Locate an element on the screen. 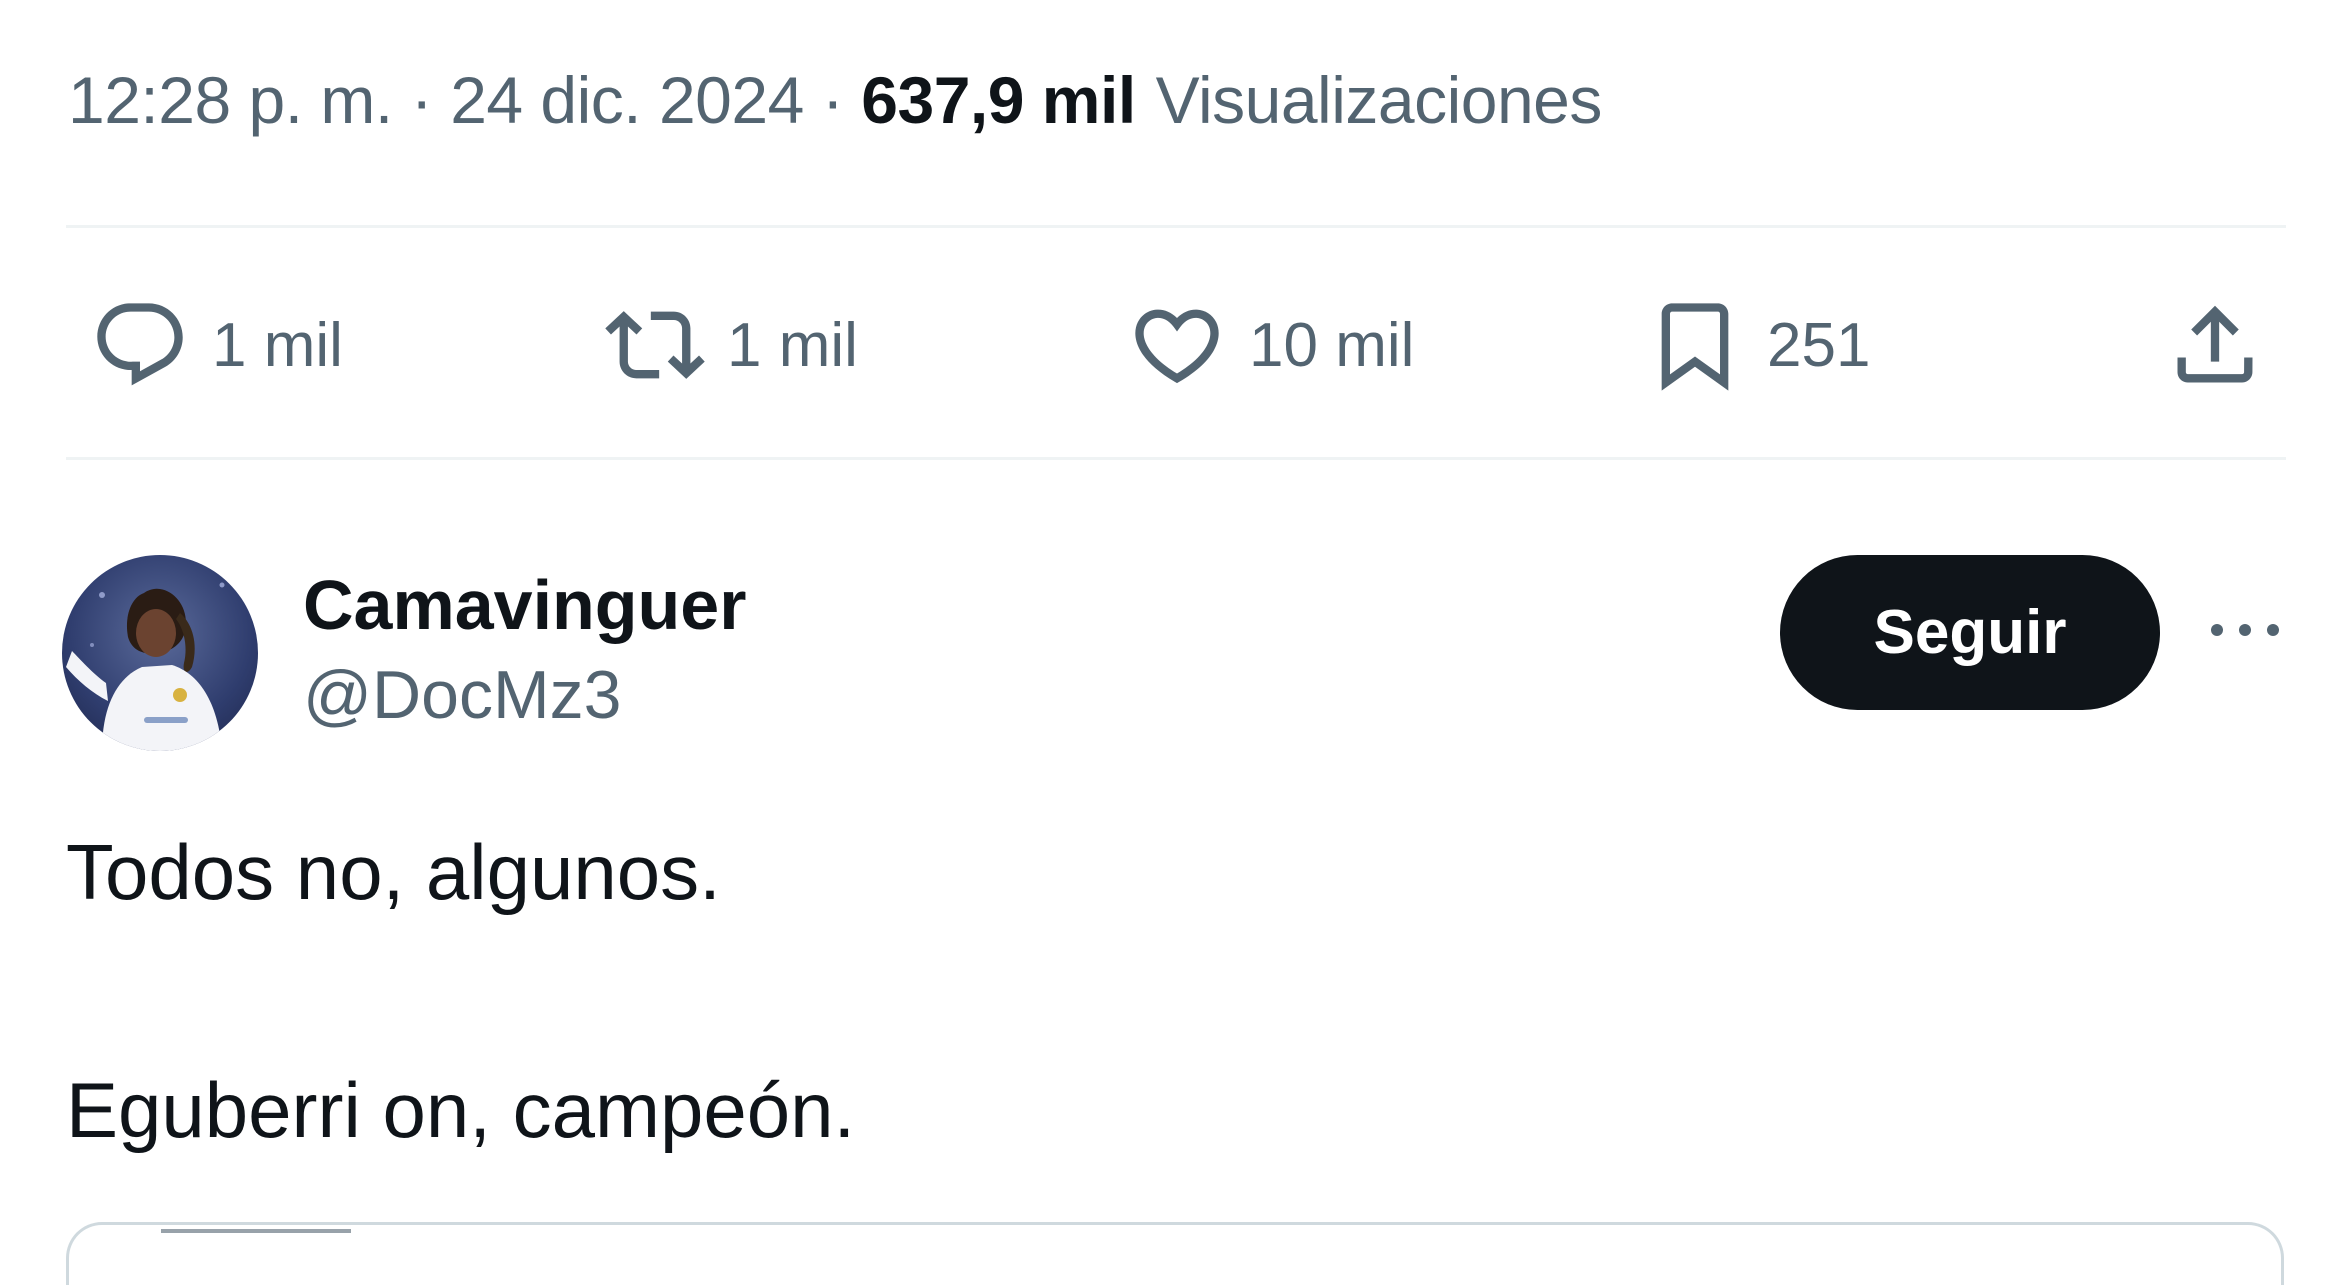 Image resolution: width=2350 pixels, height=1285 pixels. avatar is located at coordinates (160, 653).